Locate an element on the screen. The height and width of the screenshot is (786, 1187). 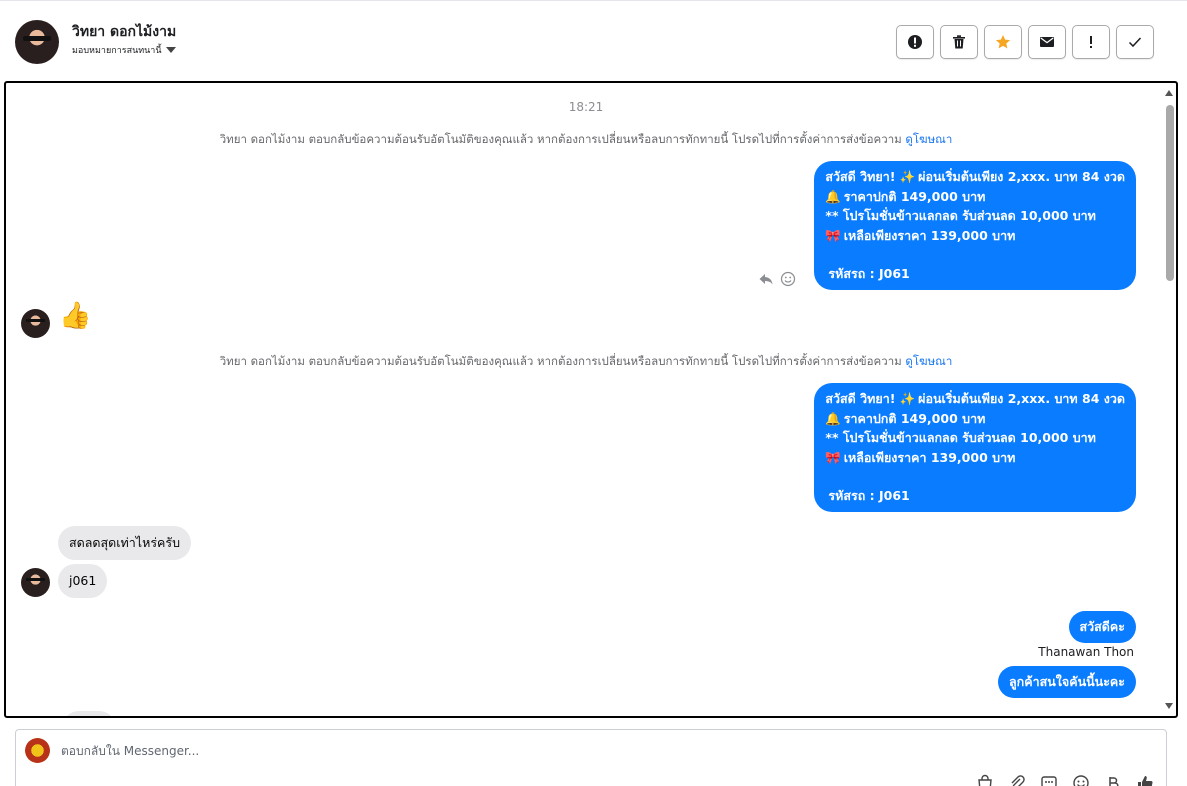
scroll-down-arrow-icon is located at coordinates (1169, 706).